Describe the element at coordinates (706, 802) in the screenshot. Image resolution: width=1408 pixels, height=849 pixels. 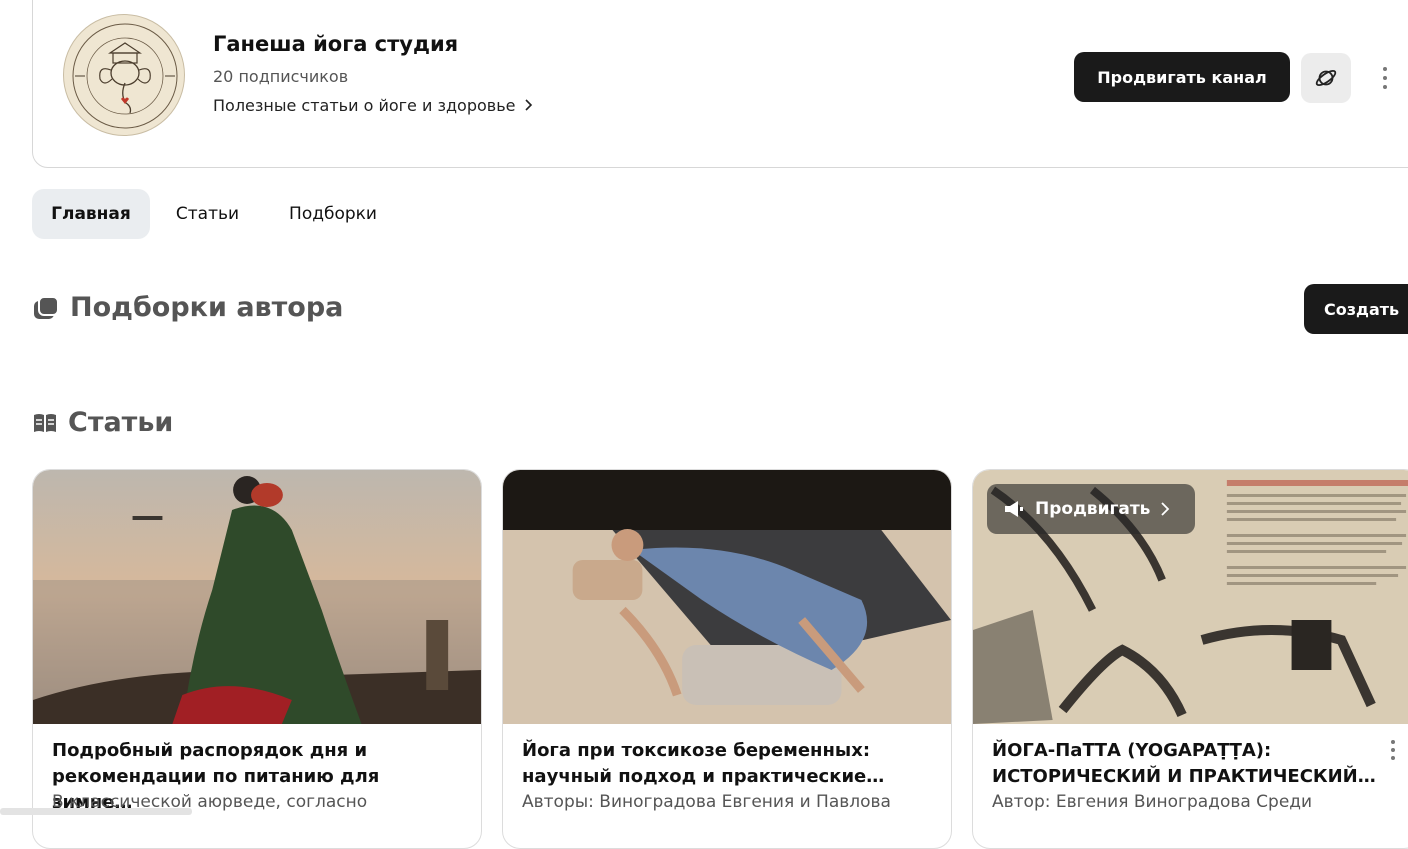
I see `article-snippet: Авторы: Виноградова Евгения и Павлова` at that location.